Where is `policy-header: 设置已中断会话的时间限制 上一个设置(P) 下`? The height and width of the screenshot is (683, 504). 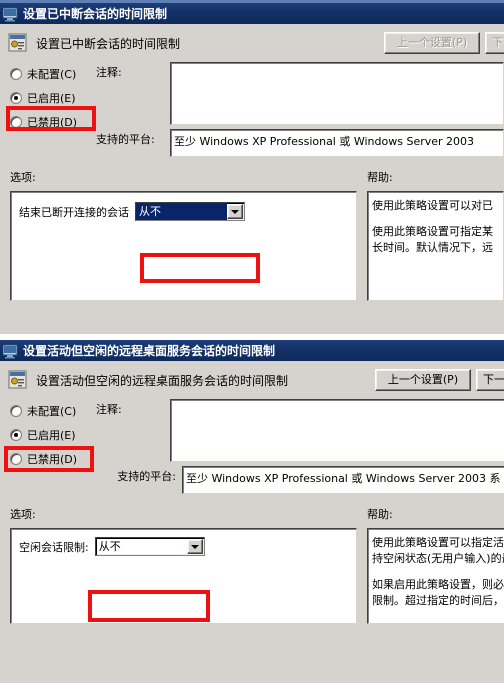
policy-header: 设置已中断会话的时间限制 上一个设置(P) 下 is located at coordinates (252, 41).